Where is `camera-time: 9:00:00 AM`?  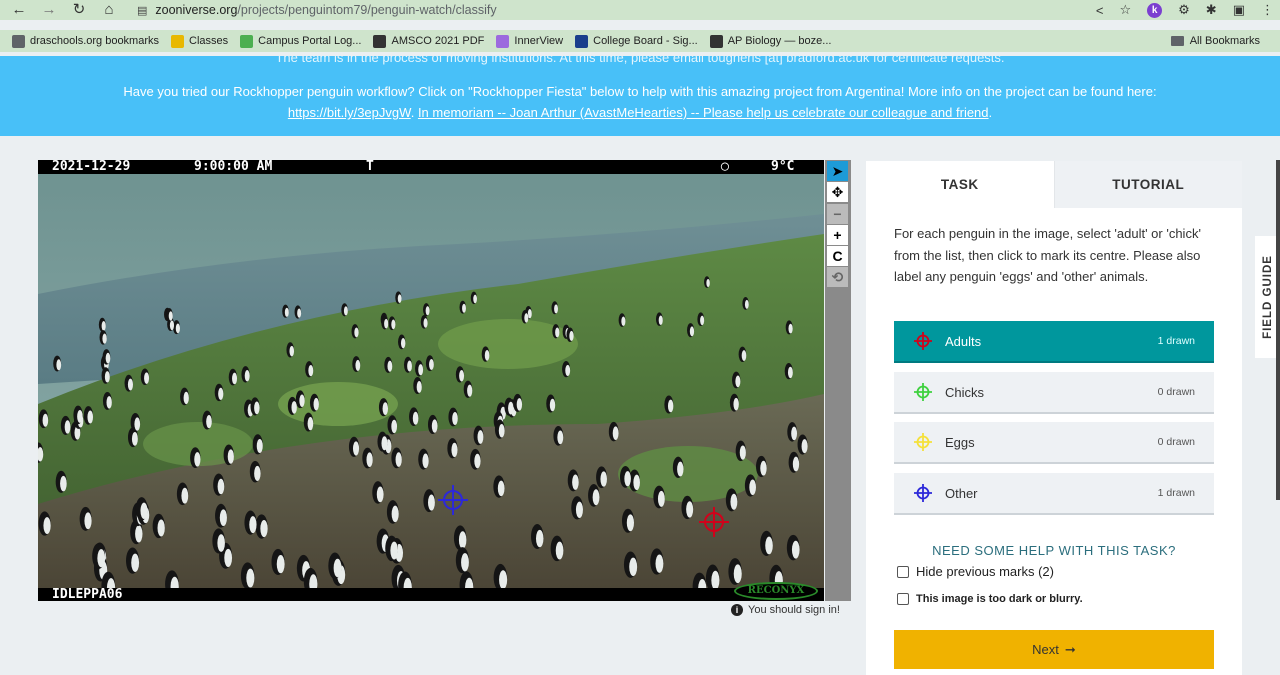
camera-time: 9:00:00 AM is located at coordinates (233, 167).